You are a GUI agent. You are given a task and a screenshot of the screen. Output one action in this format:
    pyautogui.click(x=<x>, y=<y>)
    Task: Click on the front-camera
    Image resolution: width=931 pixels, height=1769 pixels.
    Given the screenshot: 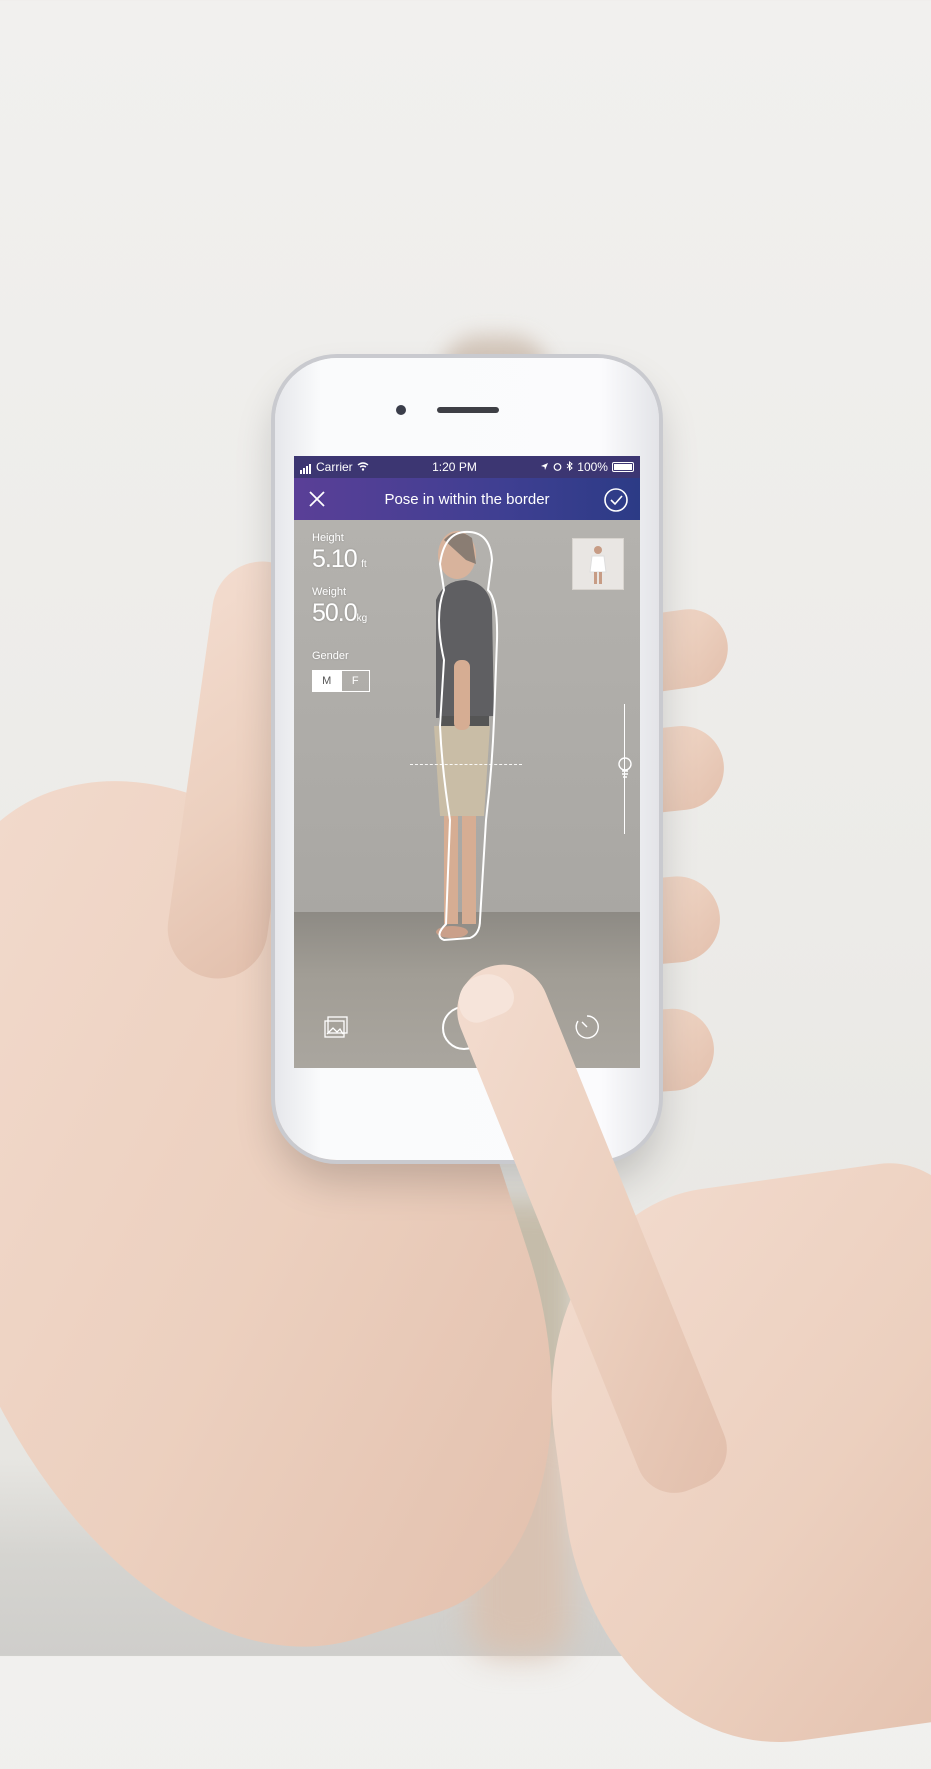 What is the action you would take?
    pyautogui.click(x=401, y=410)
    